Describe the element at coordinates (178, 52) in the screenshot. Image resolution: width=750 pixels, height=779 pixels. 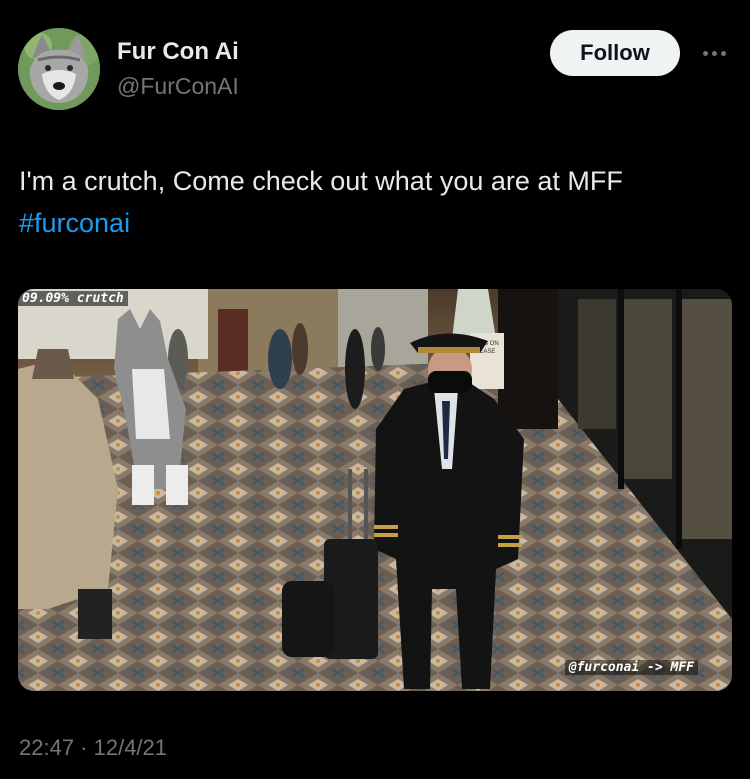
I see `author-display-name: Fur Con Ai` at that location.